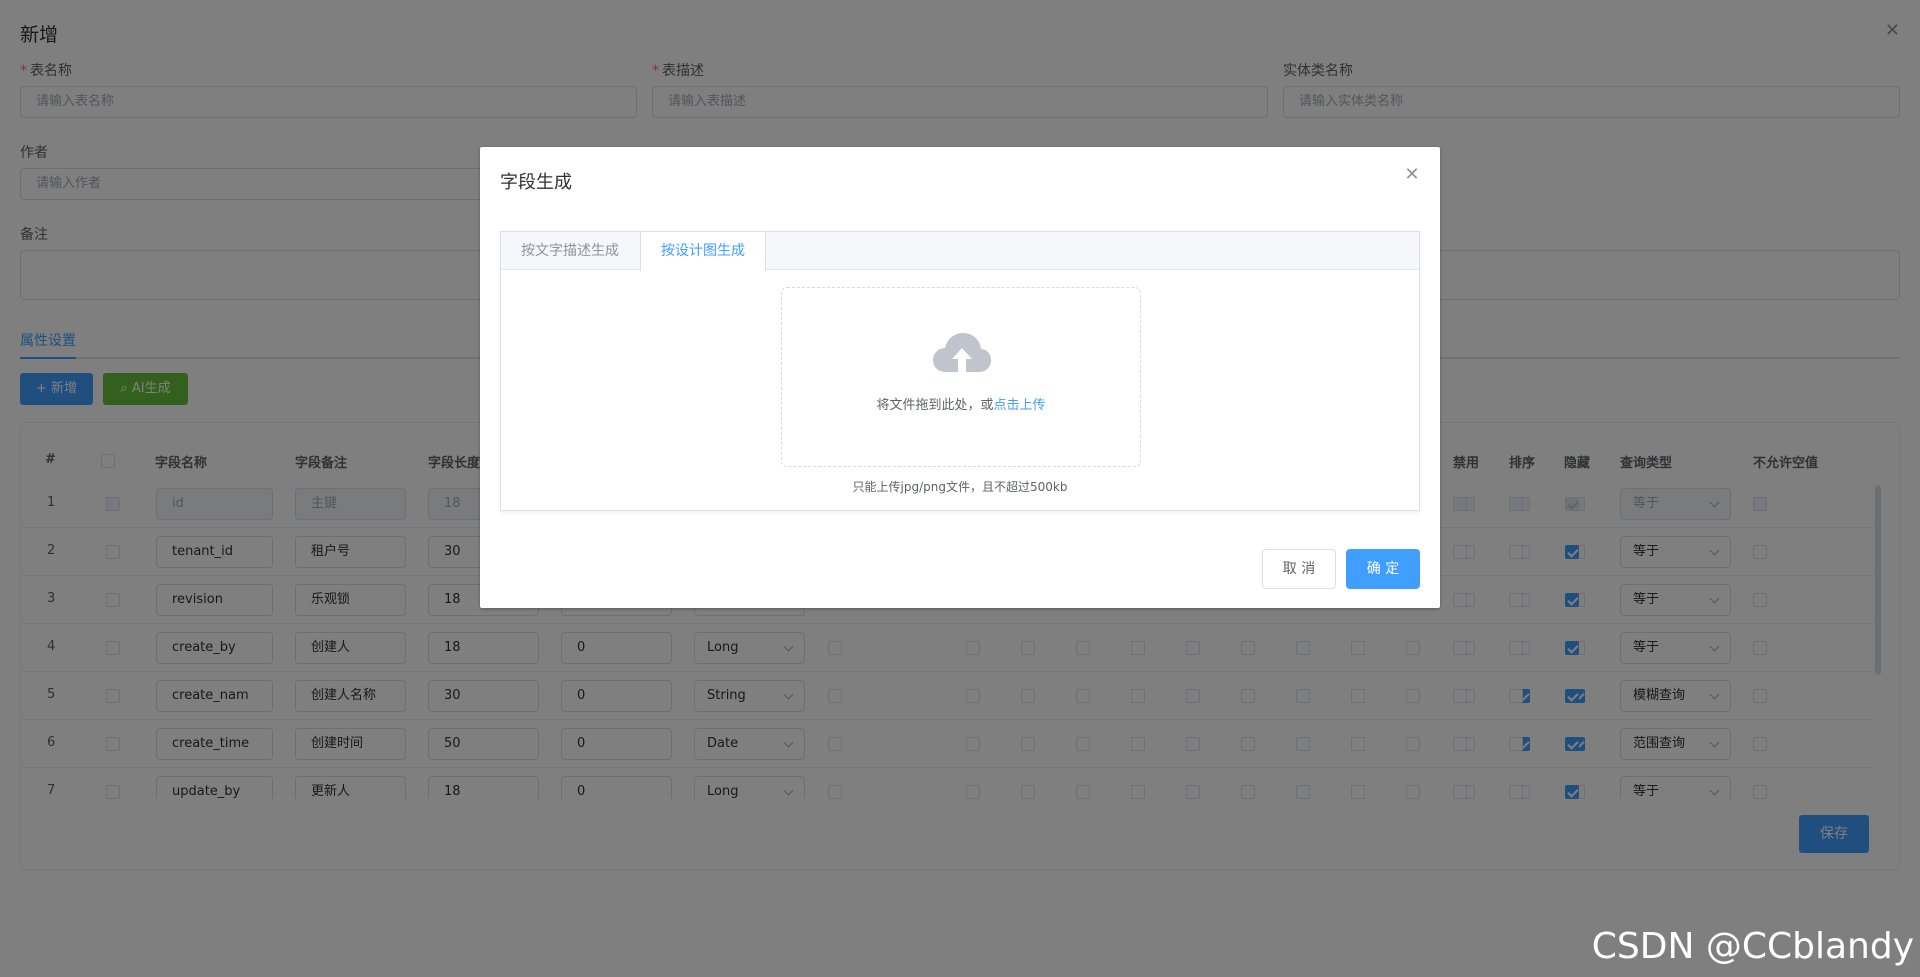 This screenshot has height=977, width=1920. I want to click on tab-design-image: 按设计图生成, so click(703, 251).